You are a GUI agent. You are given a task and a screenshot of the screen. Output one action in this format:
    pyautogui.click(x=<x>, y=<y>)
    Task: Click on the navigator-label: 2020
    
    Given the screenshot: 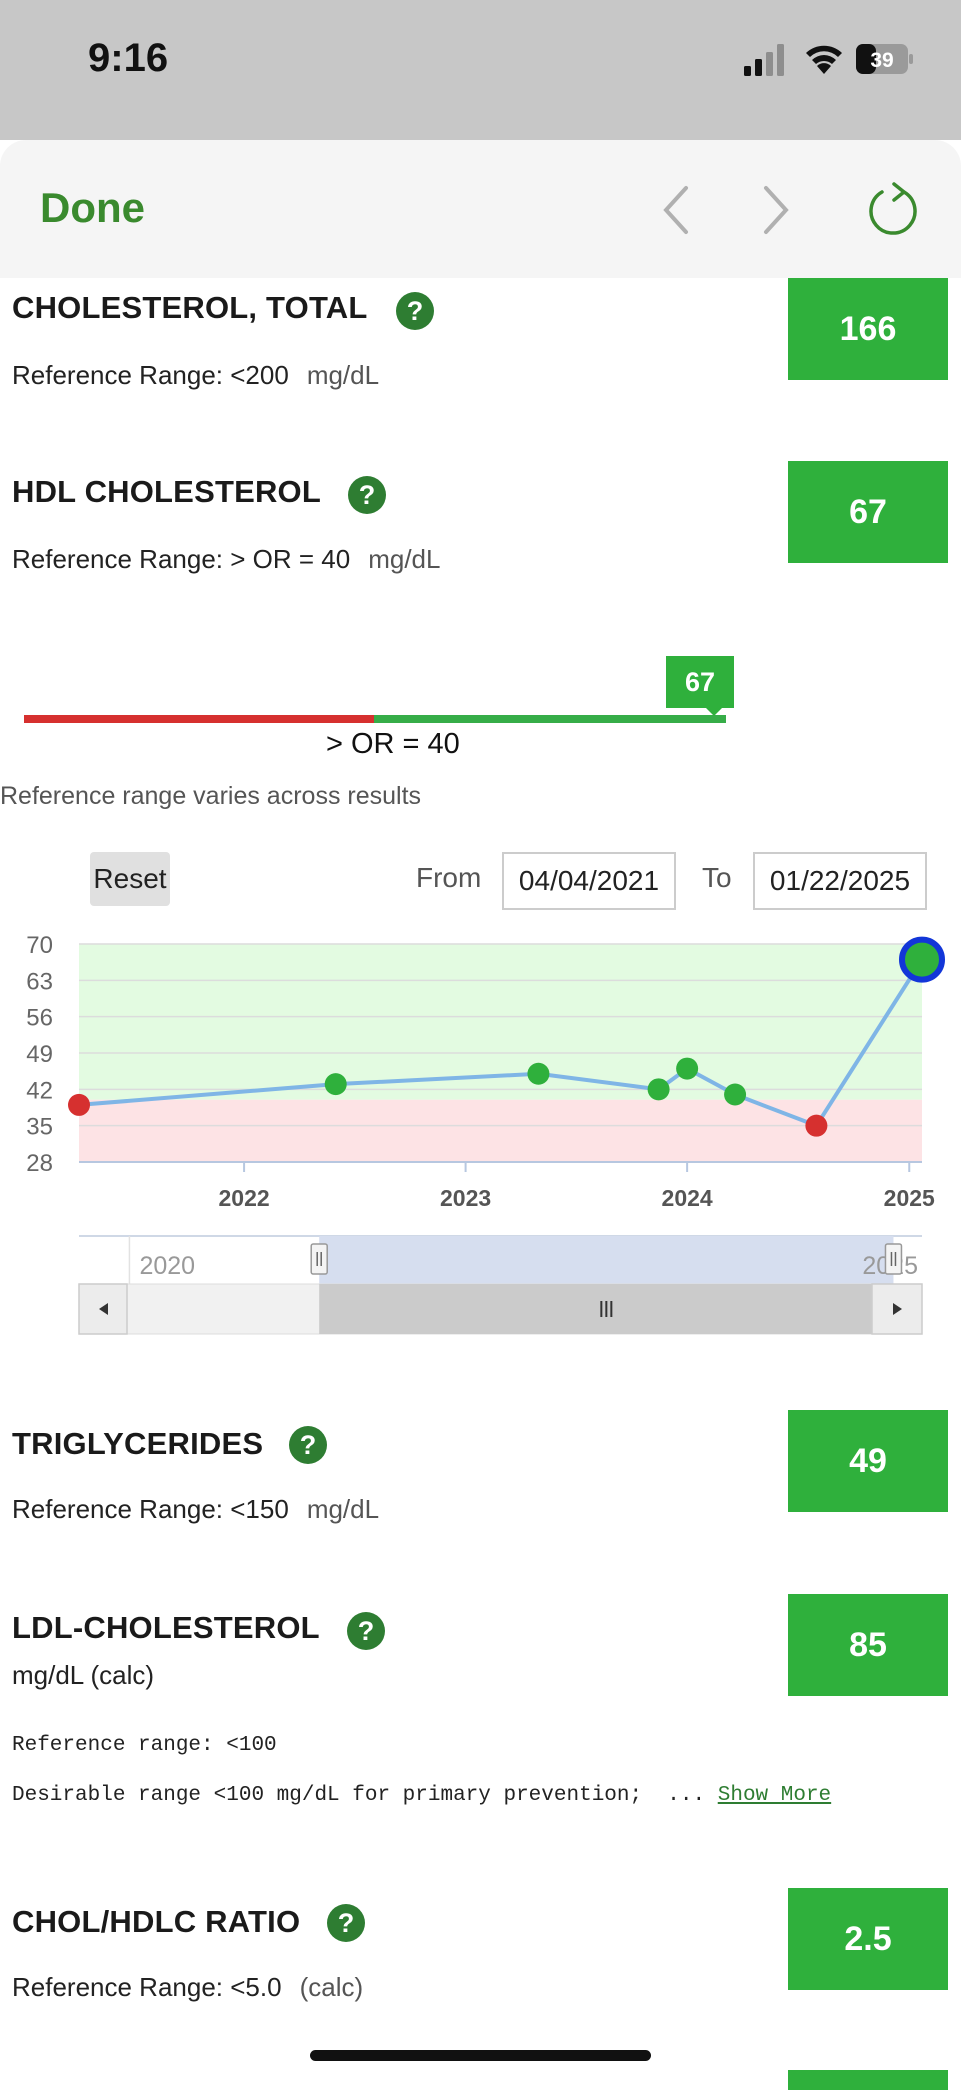 What is the action you would take?
    pyautogui.click(x=167, y=1266)
    